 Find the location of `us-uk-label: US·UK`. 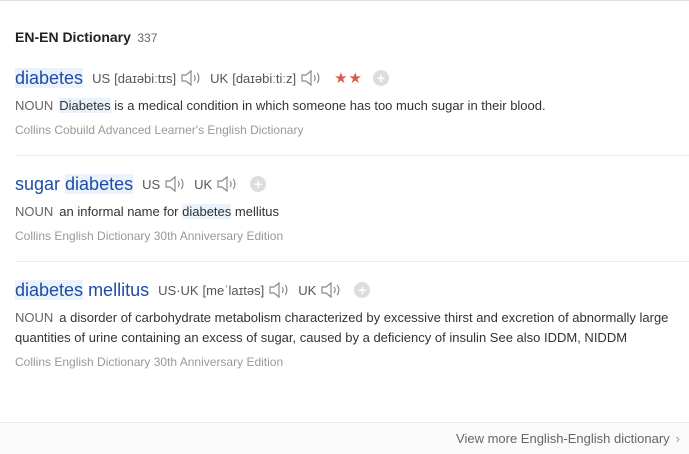

us-uk-label: US·UK is located at coordinates (178, 290).